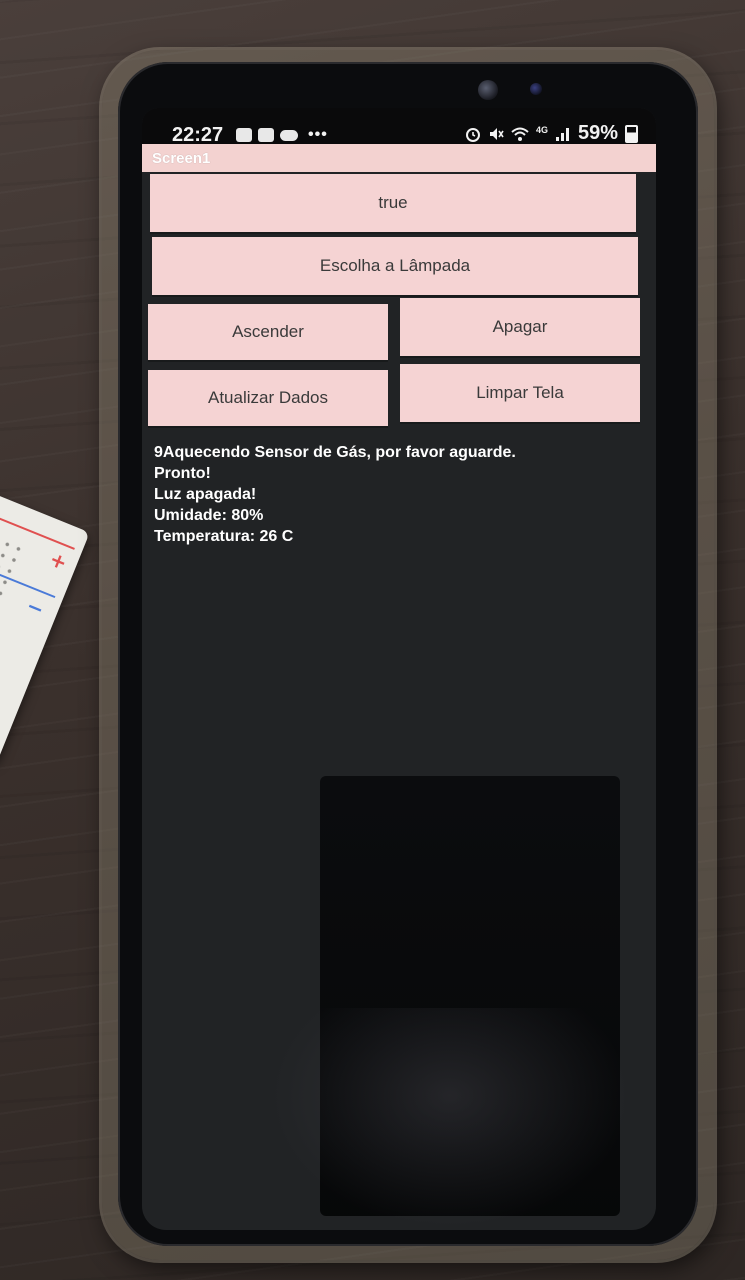  What do you see at coordinates (318, 134) in the screenshot?
I see `more-notifications-icon: •••` at bounding box center [318, 134].